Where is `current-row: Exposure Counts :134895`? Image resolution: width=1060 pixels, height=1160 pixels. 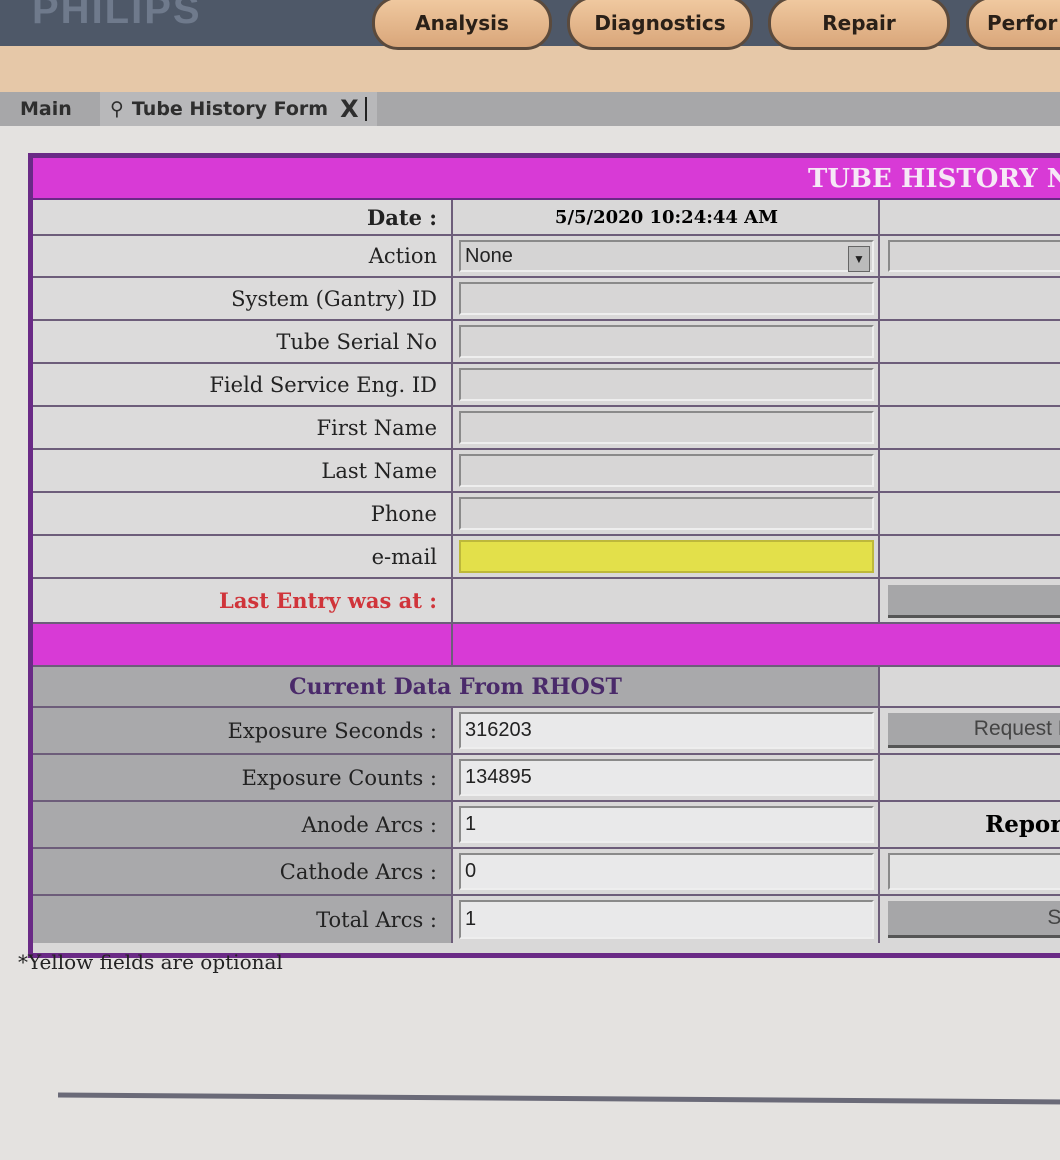
current-row: Exposure Counts :134895 is located at coordinates (546, 778).